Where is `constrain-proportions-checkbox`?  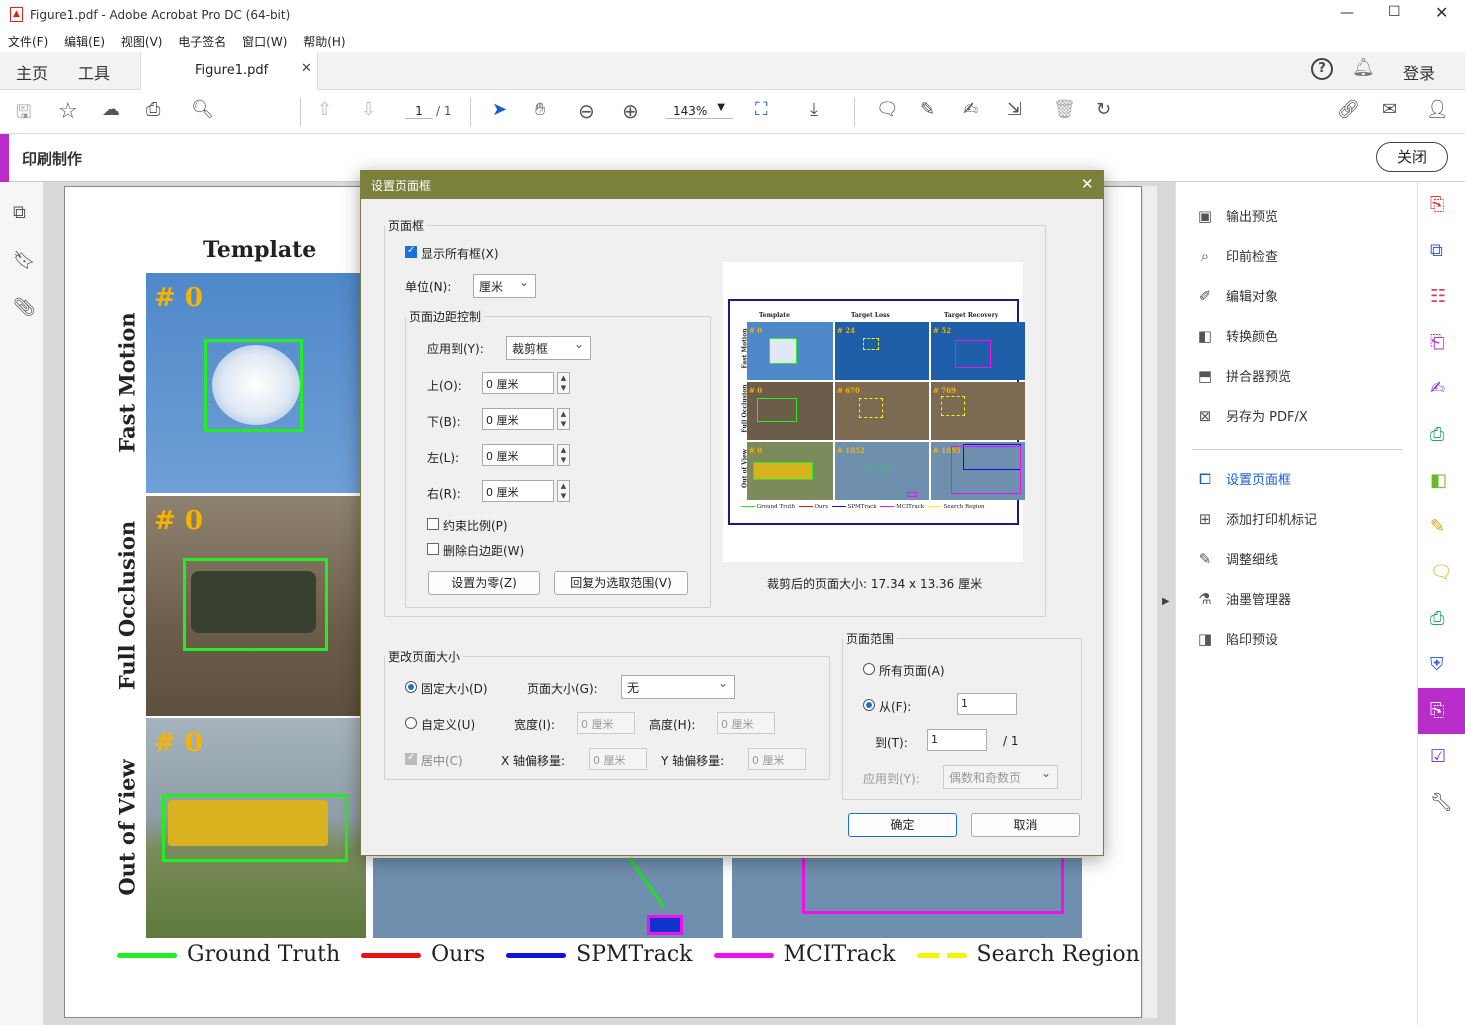 constrain-proportions-checkbox is located at coordinates (433, 524).